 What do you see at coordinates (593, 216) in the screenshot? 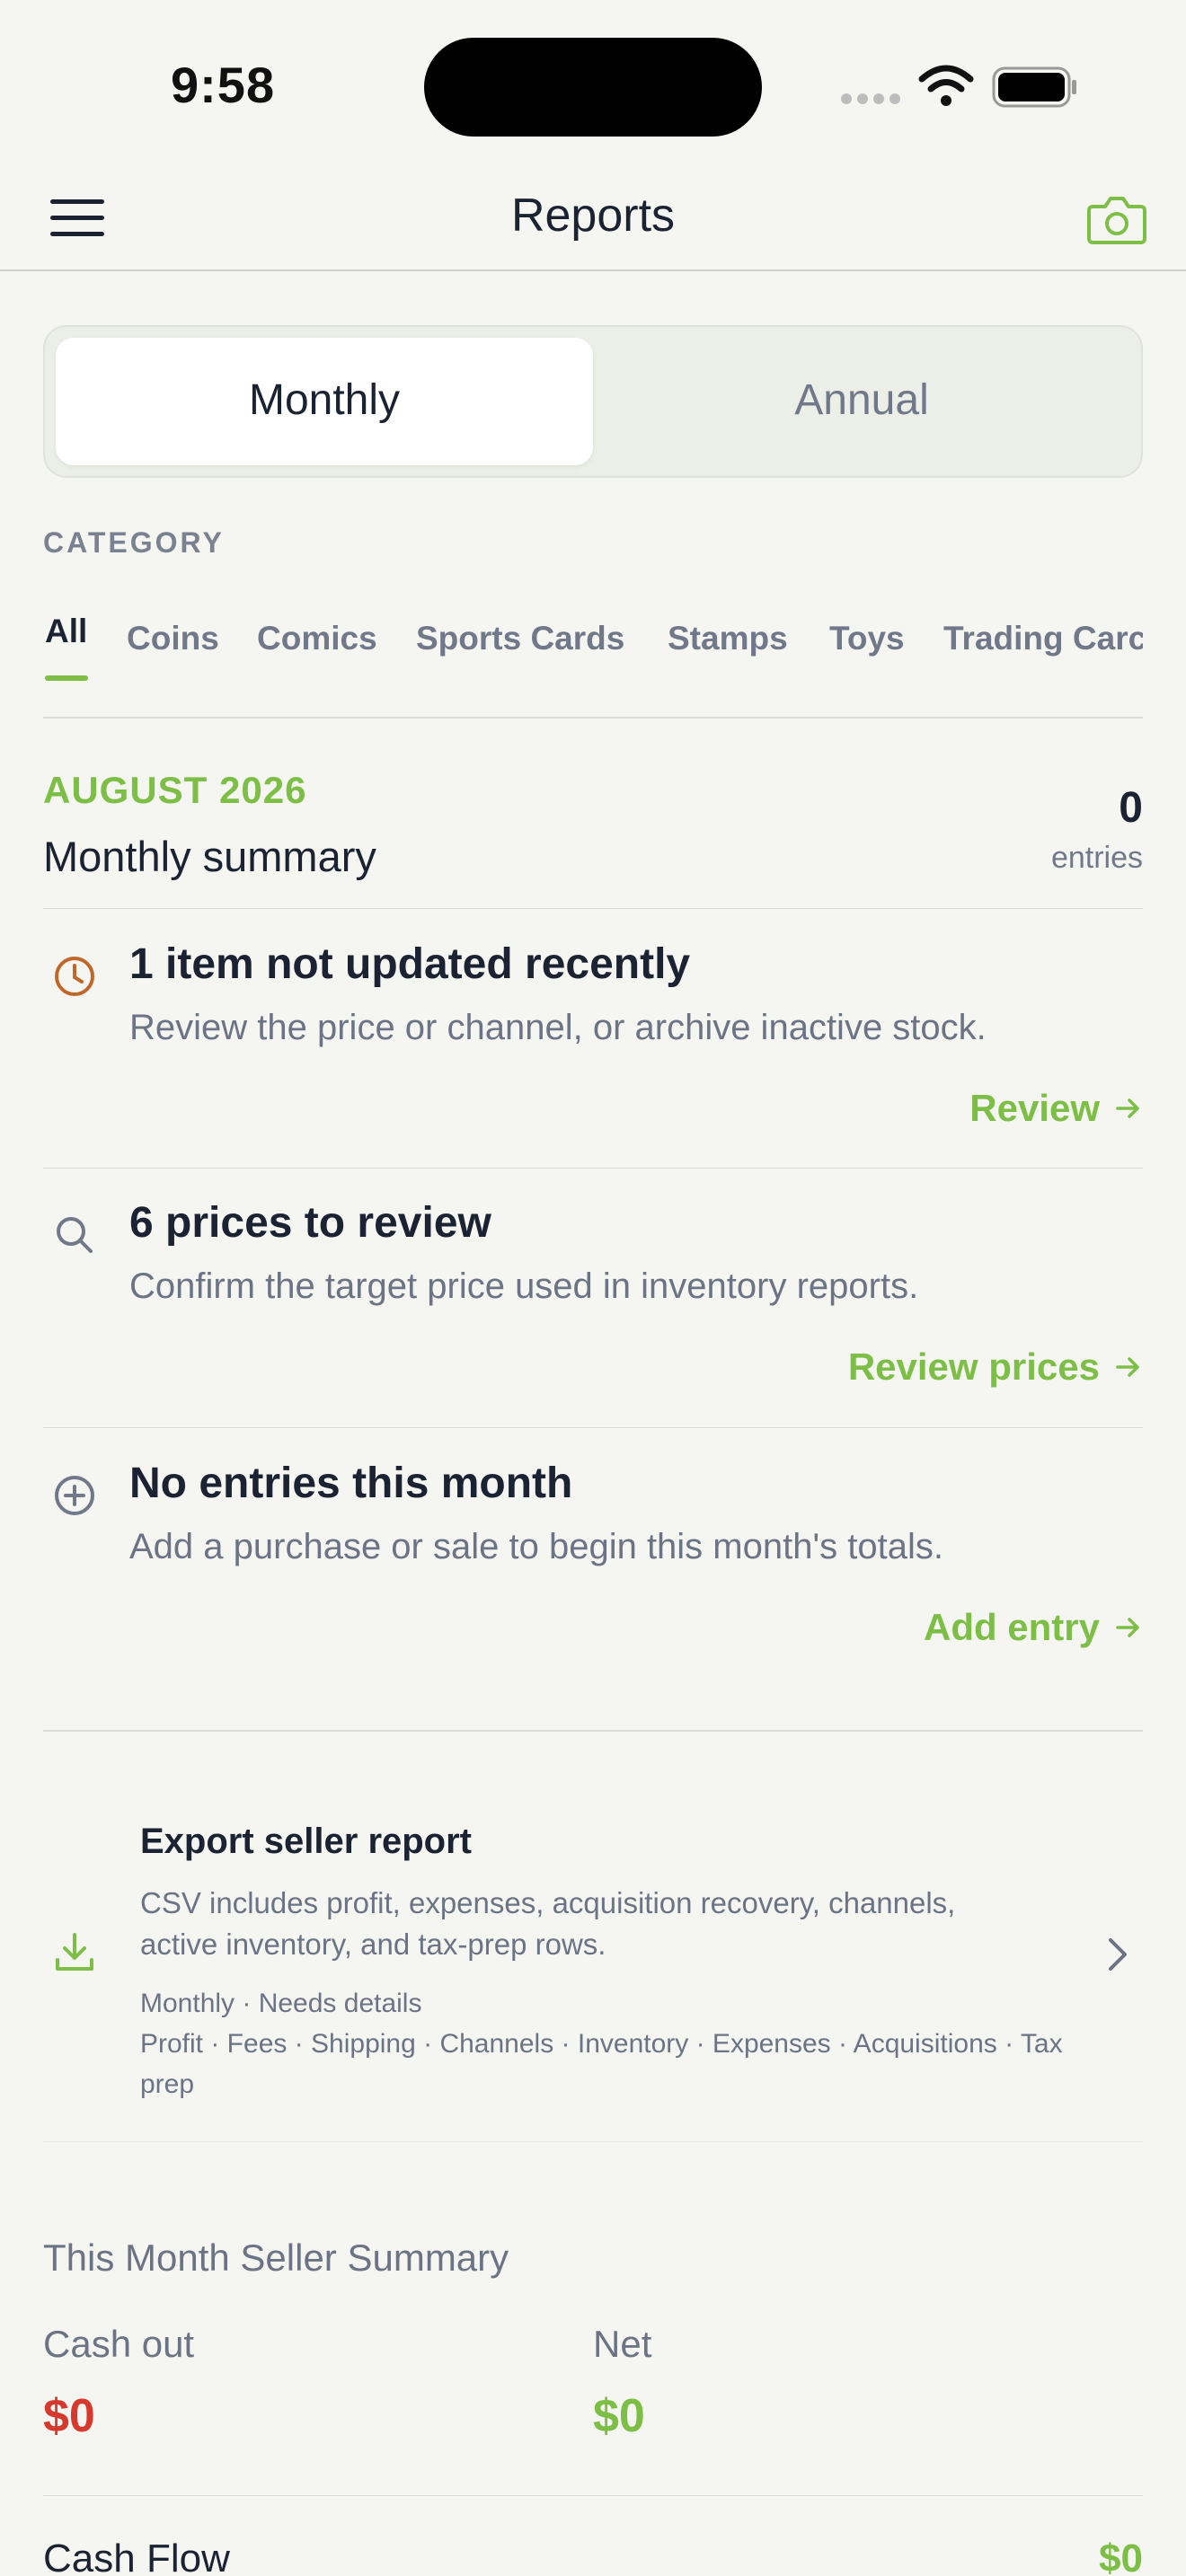
I see `page-title: Reports` at bounding box center [593, 216].